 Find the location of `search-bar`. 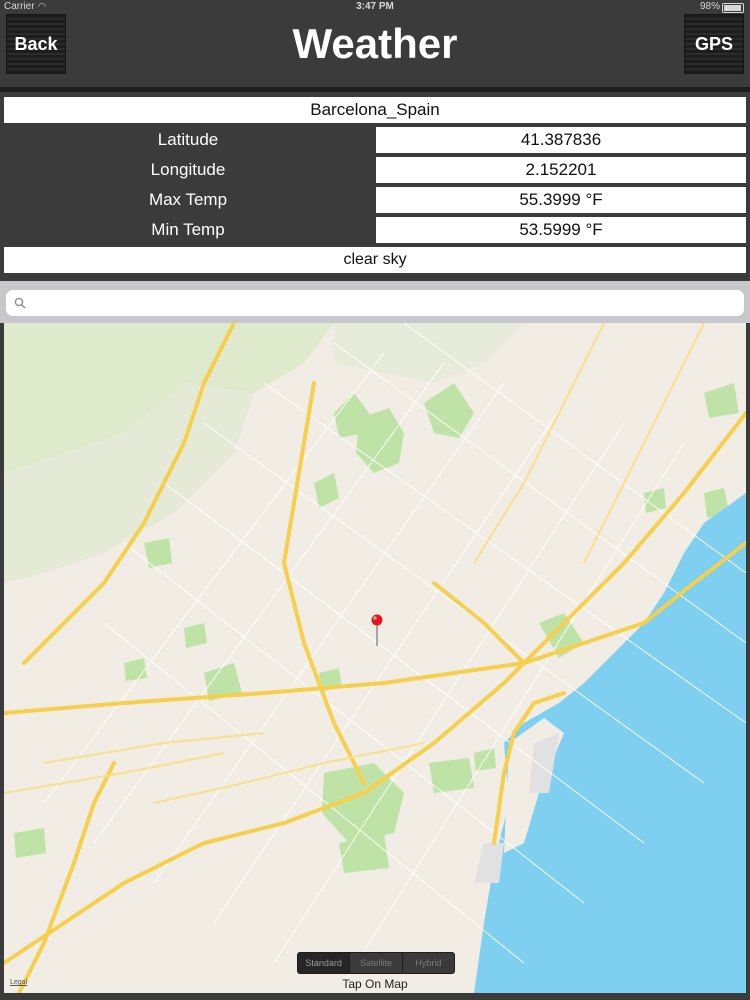

search-bar is located at coordinates (375, 302).